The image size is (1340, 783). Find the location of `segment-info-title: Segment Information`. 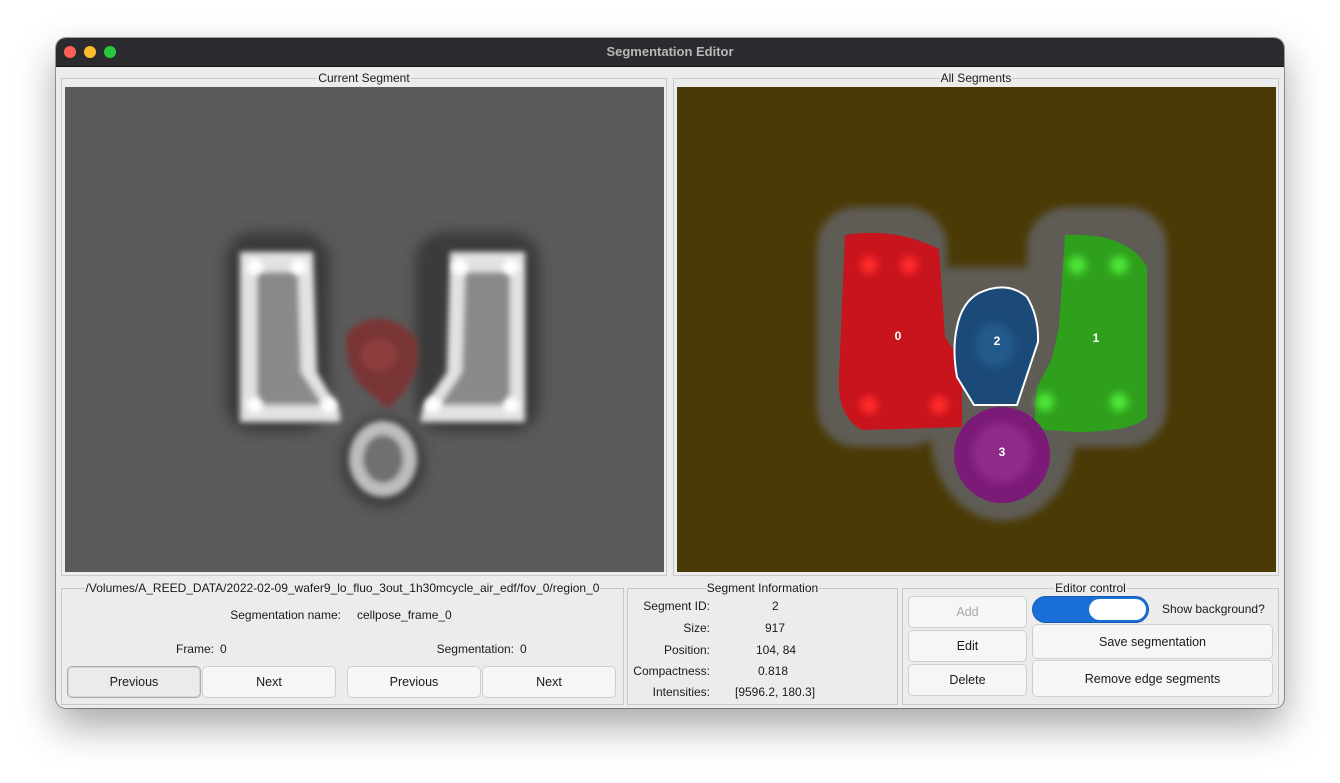

segment-info-title: Segment Information is located at coordinates (762, 588).